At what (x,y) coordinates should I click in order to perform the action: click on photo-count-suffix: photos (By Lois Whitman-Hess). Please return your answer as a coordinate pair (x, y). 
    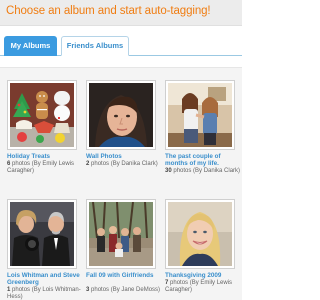
    Looking at the image, I should click on (44, 293).